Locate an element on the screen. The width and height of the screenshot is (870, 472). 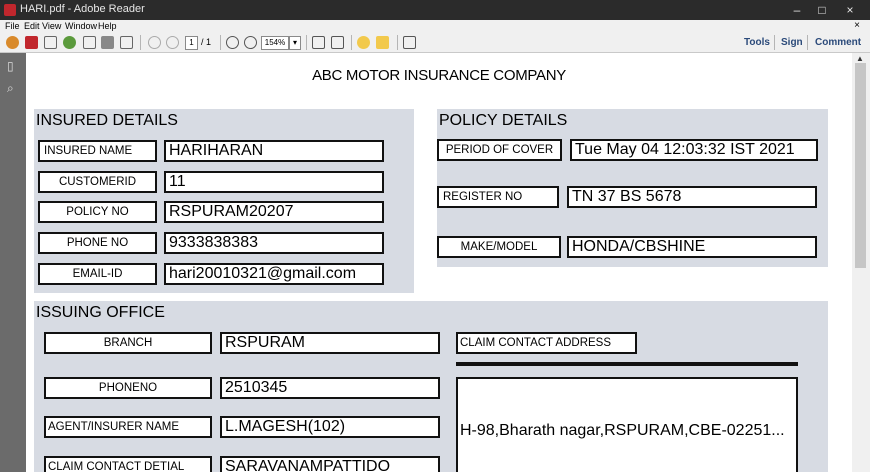
policy-no-value: RSPURAM20207 is located at coordinates (274, 212).